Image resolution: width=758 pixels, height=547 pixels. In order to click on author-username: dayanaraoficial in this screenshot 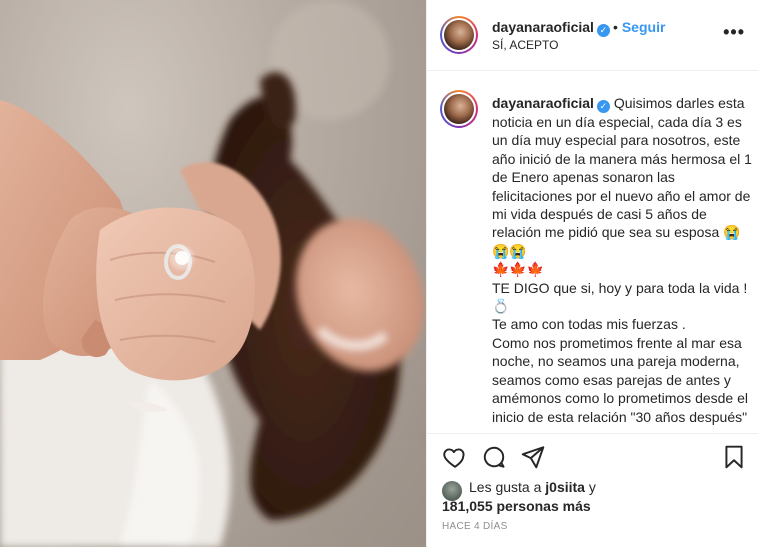, I will do `click(543, 27)`.